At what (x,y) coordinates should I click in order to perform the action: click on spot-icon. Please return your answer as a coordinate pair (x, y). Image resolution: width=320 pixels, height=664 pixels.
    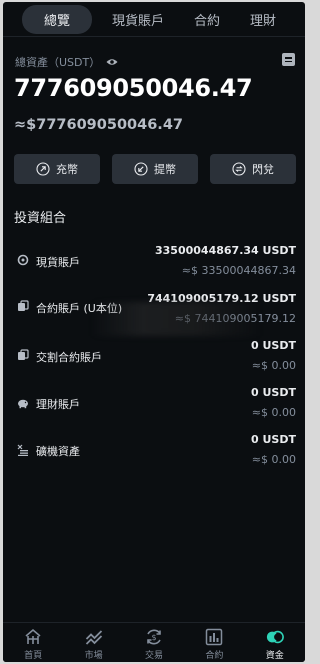
    Looking at the image, I should click on (23, 260).